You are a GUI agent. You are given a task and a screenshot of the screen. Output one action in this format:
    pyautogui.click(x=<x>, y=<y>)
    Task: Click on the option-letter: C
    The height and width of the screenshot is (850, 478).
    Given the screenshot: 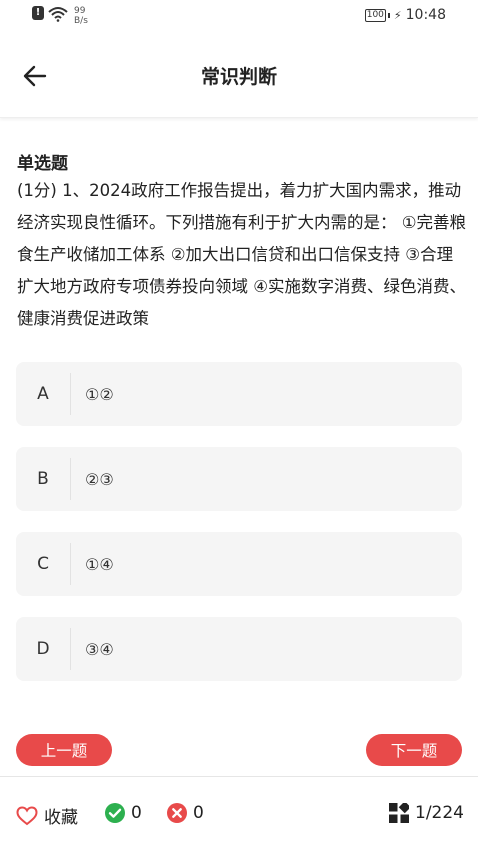 What is the action you would take?
    pyautogui.click(x=43, y=564)
    